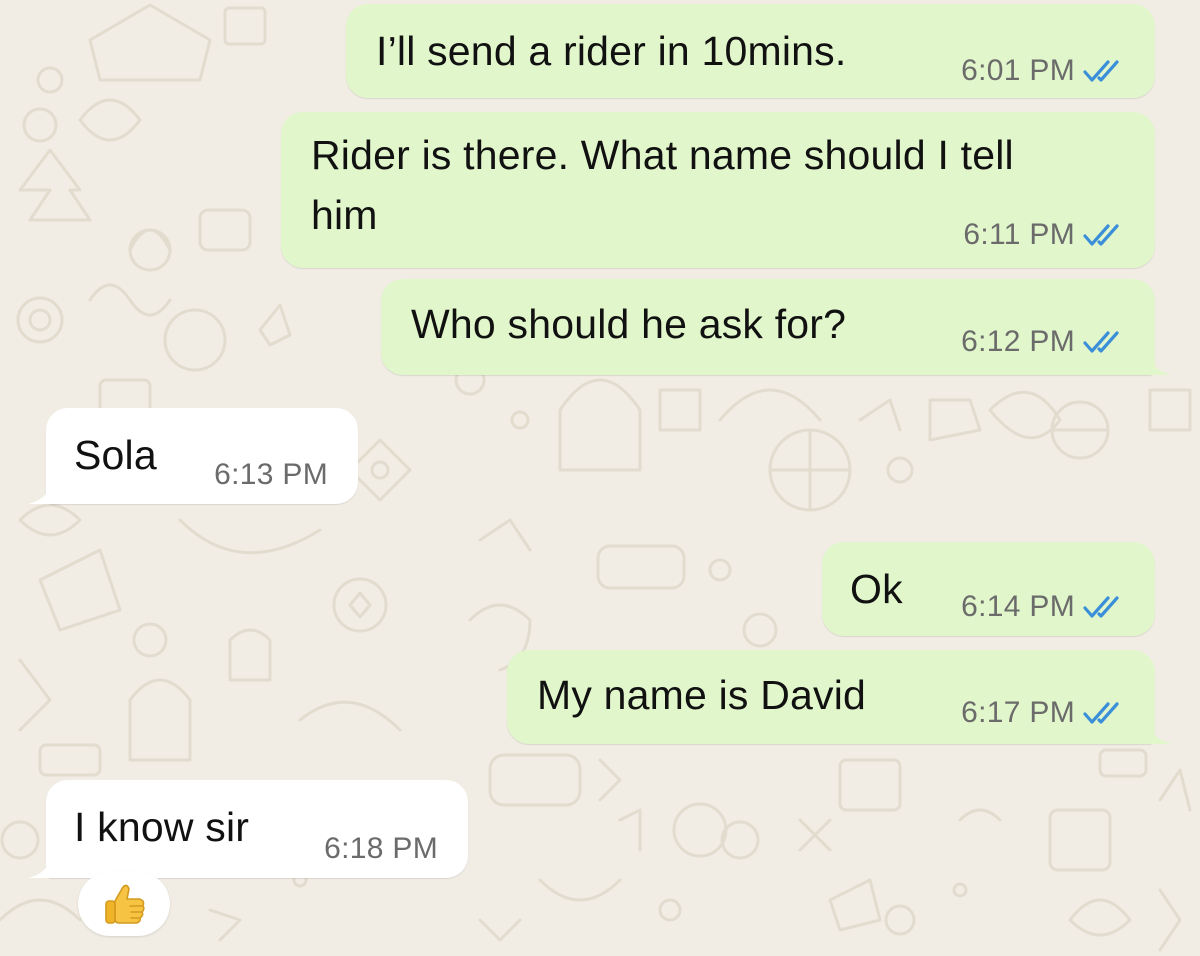 This screenshot has width=1200, height=956. What do you see at coordinates (876, 589) in the screenshot?
I see `message-text: Ok` at bounding box center [876, 589].